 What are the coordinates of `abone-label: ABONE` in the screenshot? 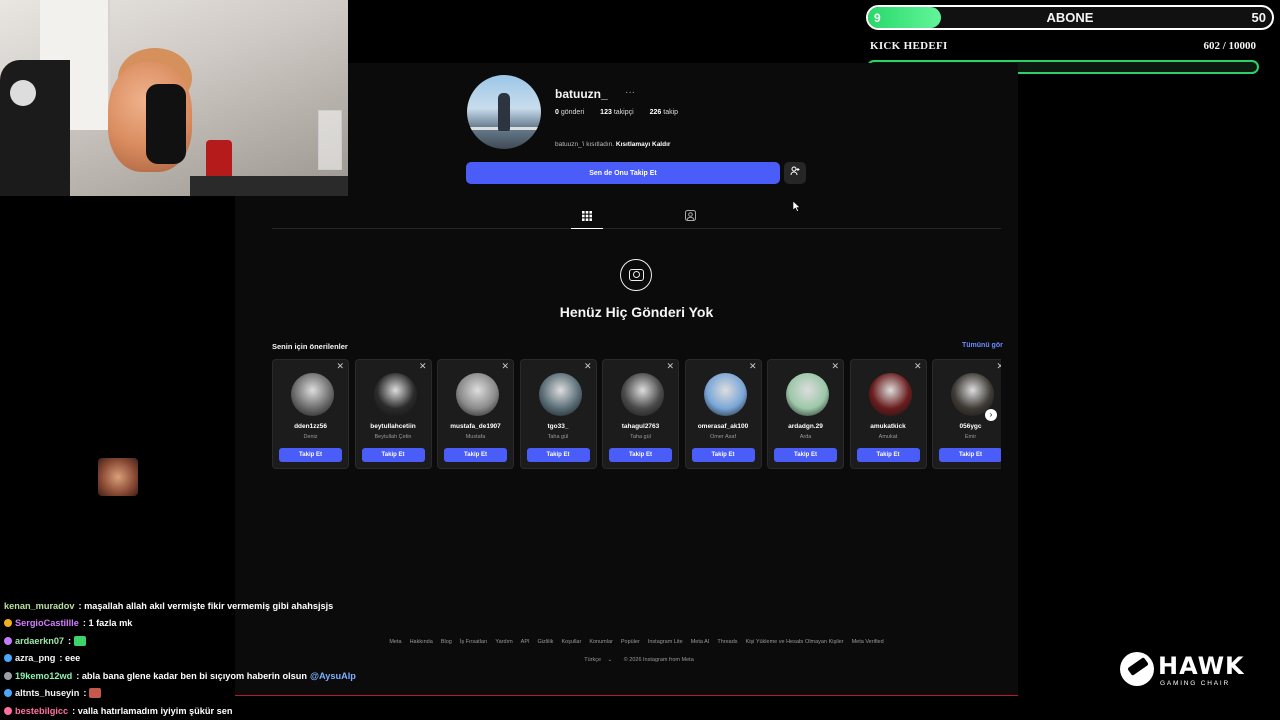 It's located at (1070, 17).